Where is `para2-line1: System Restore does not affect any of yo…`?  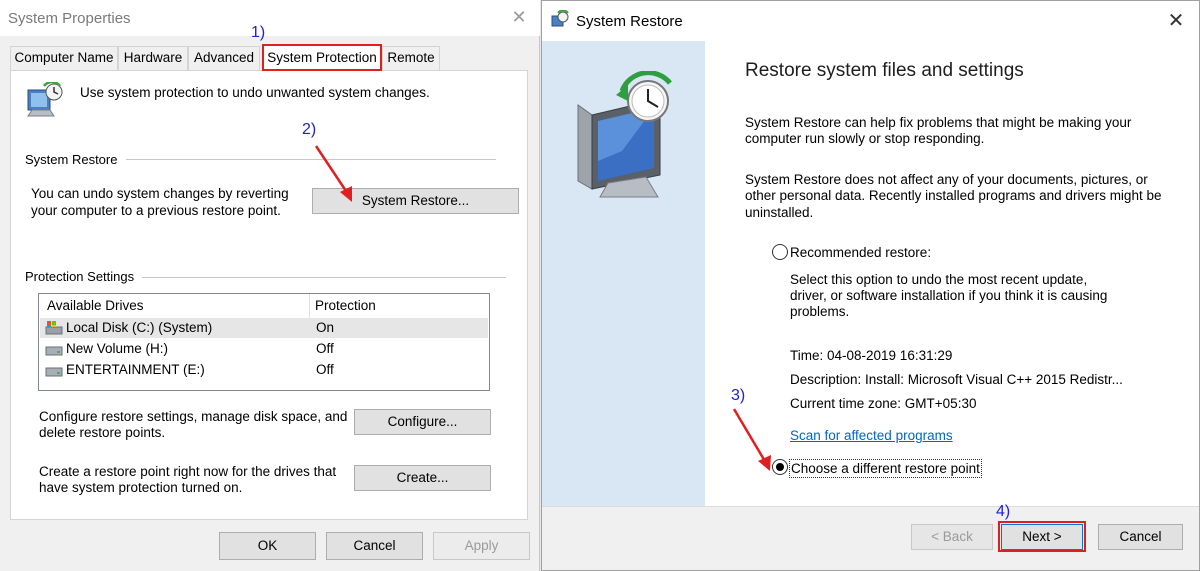 para2-line1: System Restore does not affect any of yo… is located at coordinates (946, 179).